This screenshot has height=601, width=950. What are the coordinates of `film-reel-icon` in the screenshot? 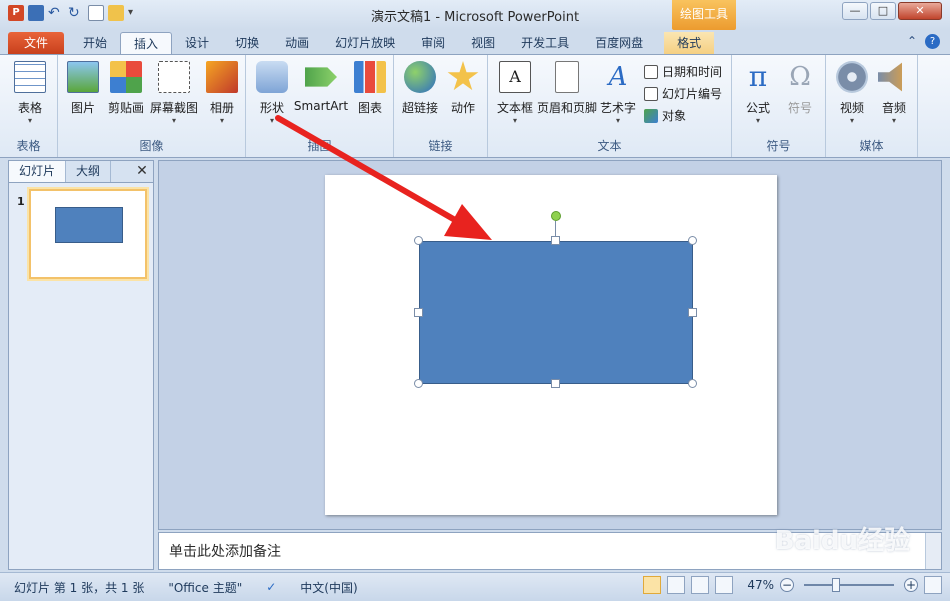 It's located at (852, 77).